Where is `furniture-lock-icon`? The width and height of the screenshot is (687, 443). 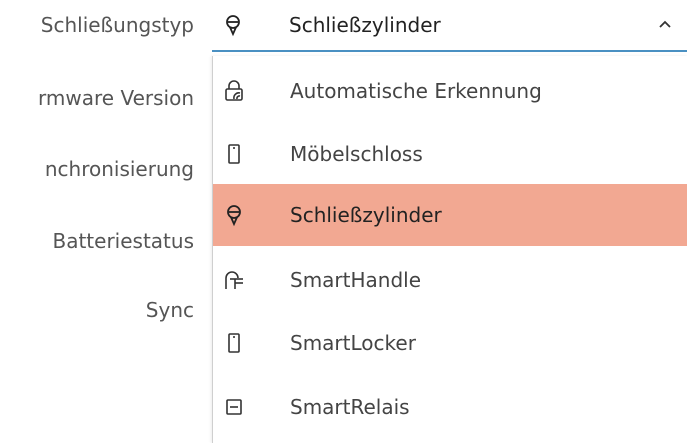 furniture-lock-icon is located at coordinates (234, 154).